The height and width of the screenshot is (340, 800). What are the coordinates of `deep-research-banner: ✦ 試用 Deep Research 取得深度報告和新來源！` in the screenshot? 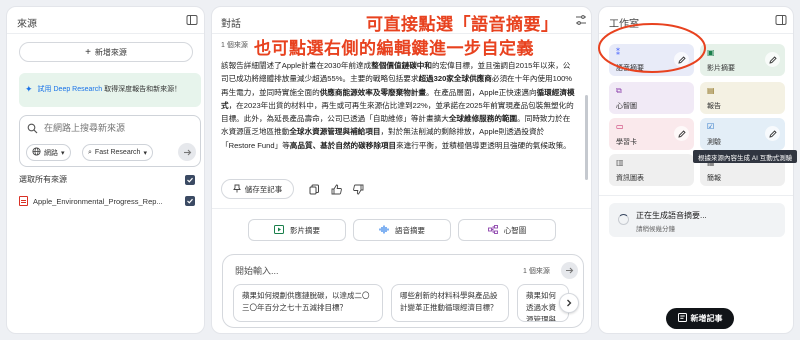 It's located at (110, 90).